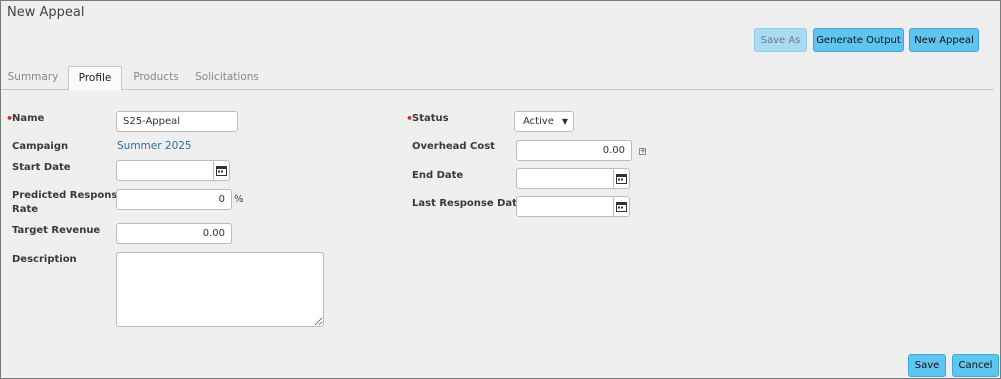  Describe the element at coordinates (40, 146) in the screenshot. I see `campaign-label: Campaign` at that location.